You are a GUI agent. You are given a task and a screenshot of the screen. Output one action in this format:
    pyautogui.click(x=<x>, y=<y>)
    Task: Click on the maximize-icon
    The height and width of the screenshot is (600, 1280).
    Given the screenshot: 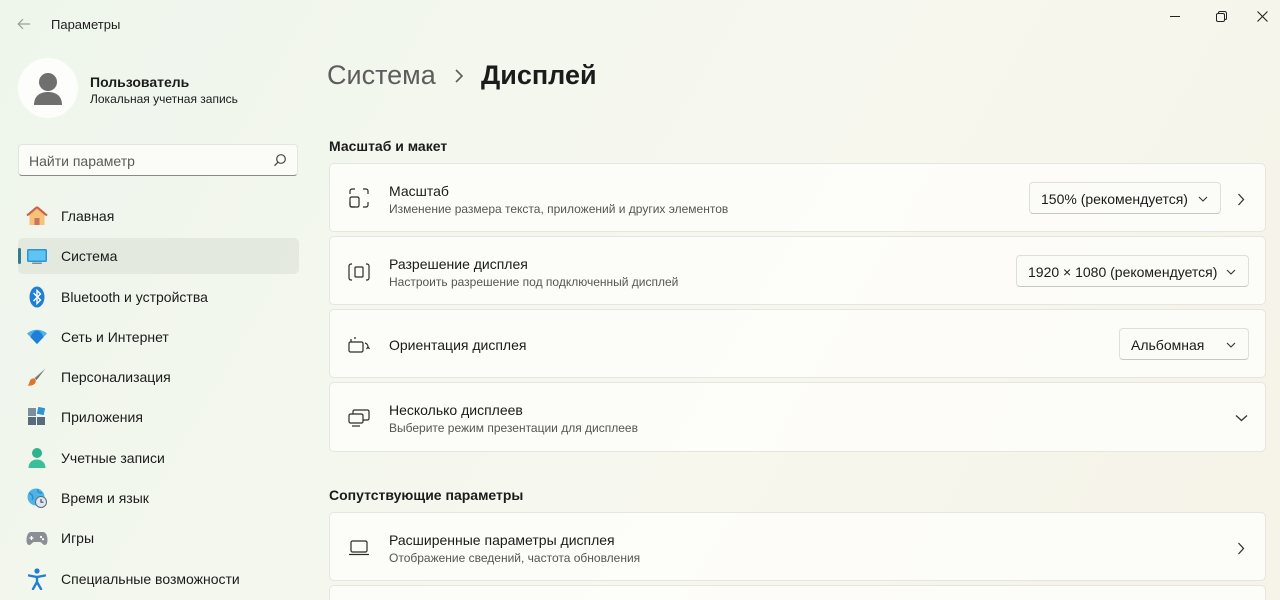 What is the action you would take?
    pyautogui.click(x=1221, y=16)
    